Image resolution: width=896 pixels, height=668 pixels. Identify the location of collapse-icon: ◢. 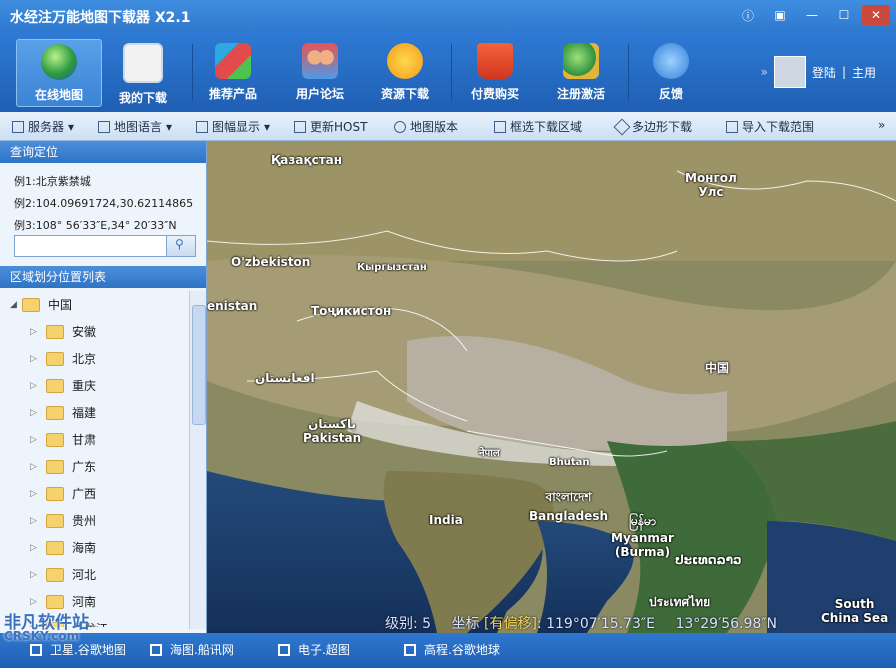
(16, 305).